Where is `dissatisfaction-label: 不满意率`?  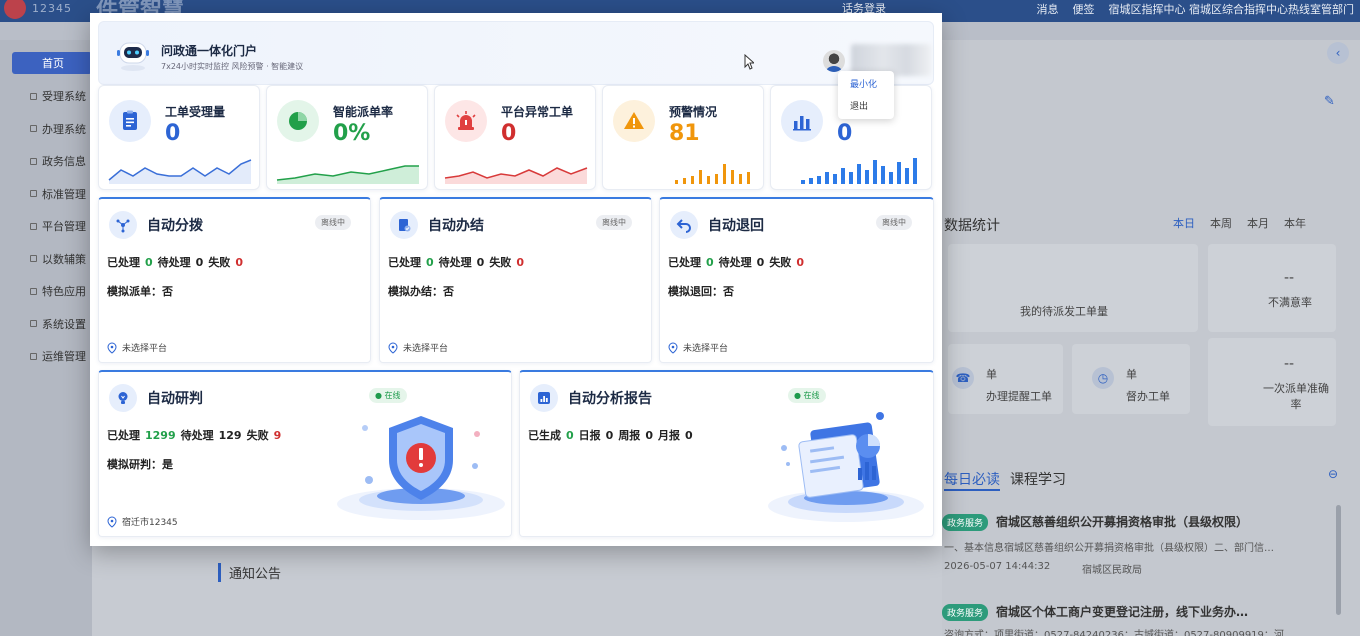
dissatisfaction-label: 不满意率 is located at coordinates (1290, 302).